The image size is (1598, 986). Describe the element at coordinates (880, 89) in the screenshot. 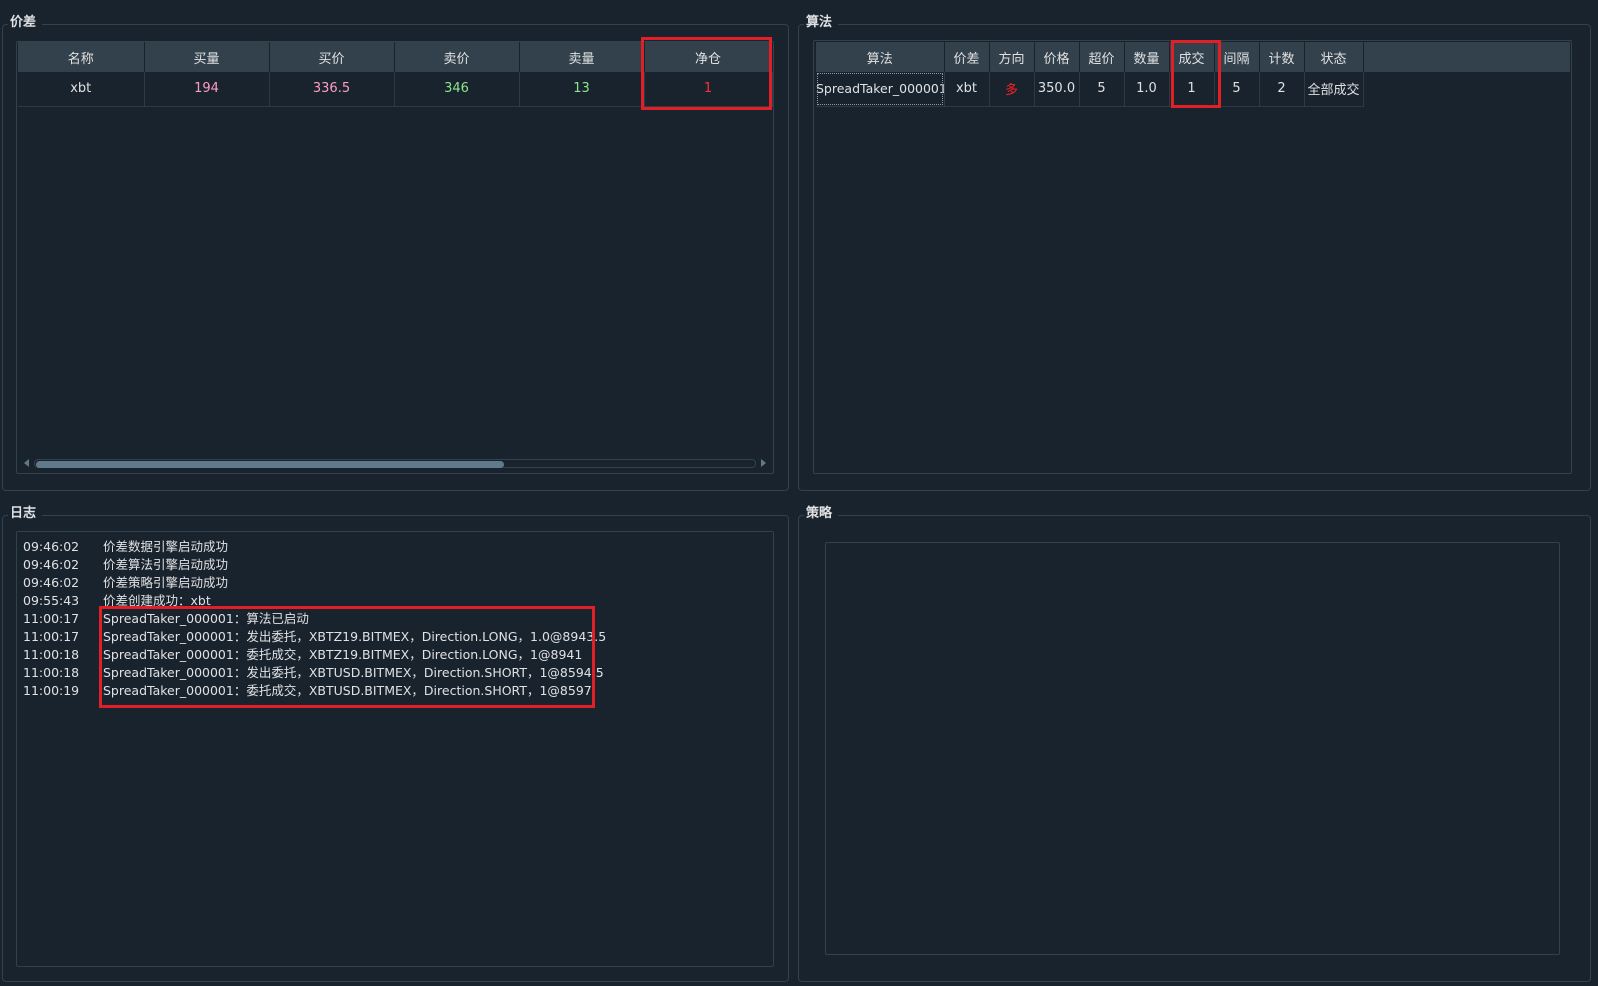

I see `cell-algo-name: SpreadTaker_000001` at that location.